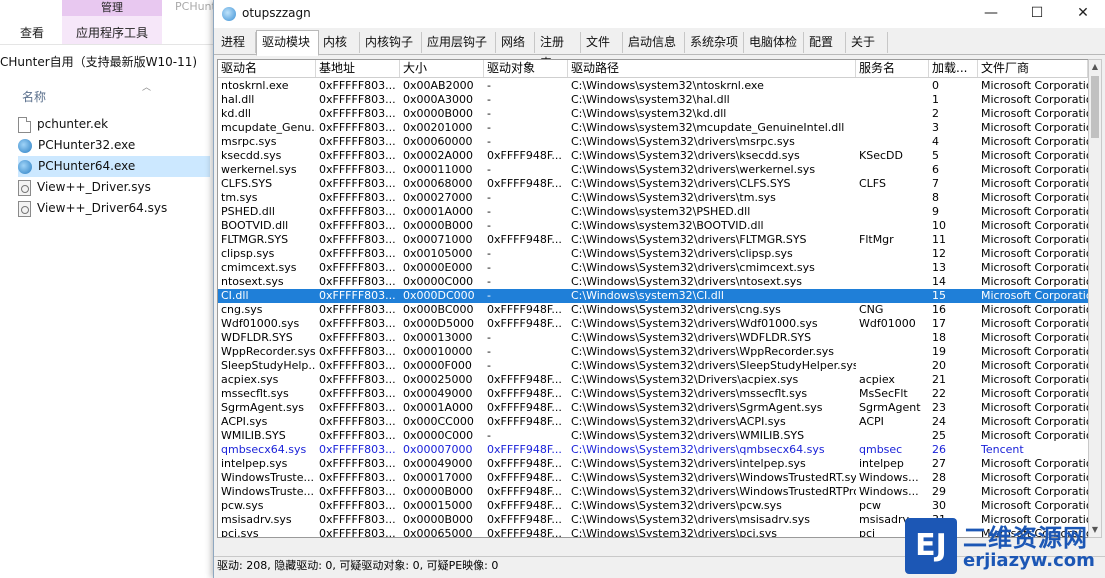 The width and height of the screenshot is (1105, 578). Describe the element at coordinates (438, 197) in the screenshot. I see `table-cell: 0x00027000` at that location.